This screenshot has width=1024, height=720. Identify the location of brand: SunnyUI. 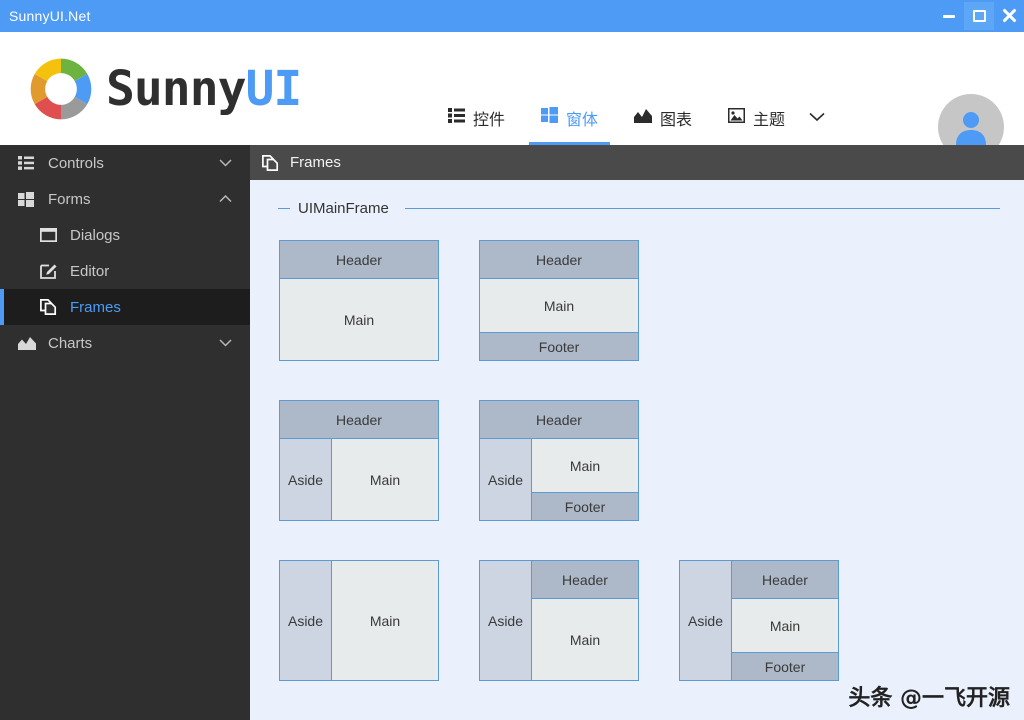
(165, 89).